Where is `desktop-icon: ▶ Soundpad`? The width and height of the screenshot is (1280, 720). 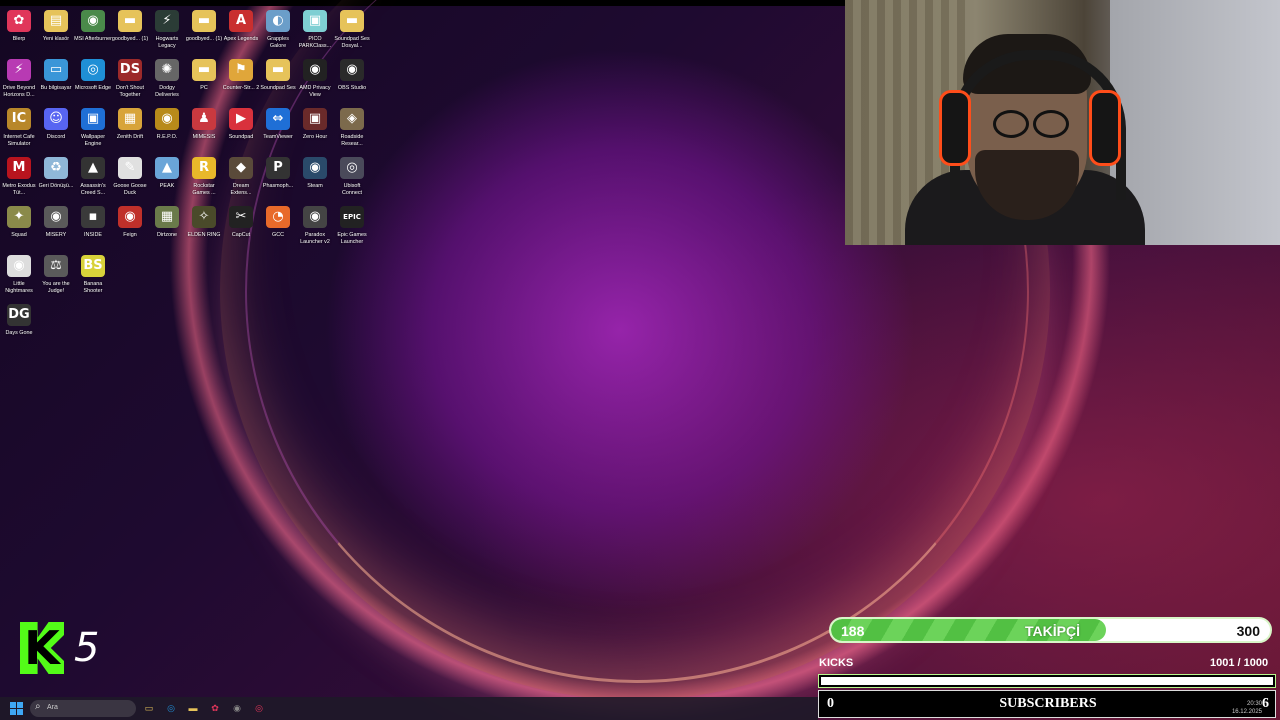
desktop-icon: ▶ Soundpad is located at coordinates (241, 132).